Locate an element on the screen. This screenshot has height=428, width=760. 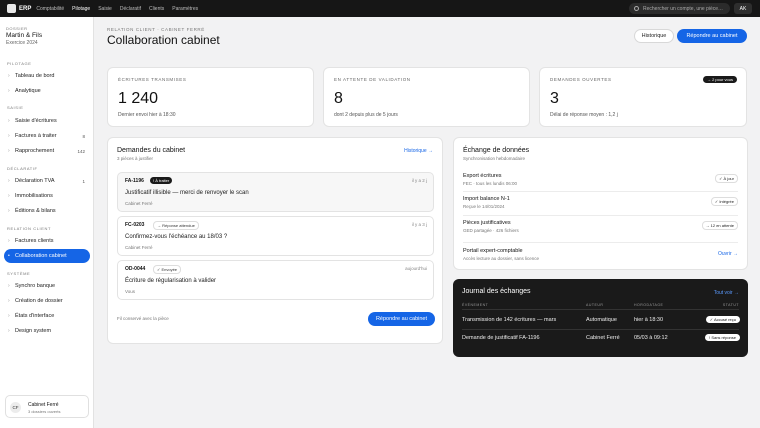
brand-name: ERP is located at coordinates (25, 8).